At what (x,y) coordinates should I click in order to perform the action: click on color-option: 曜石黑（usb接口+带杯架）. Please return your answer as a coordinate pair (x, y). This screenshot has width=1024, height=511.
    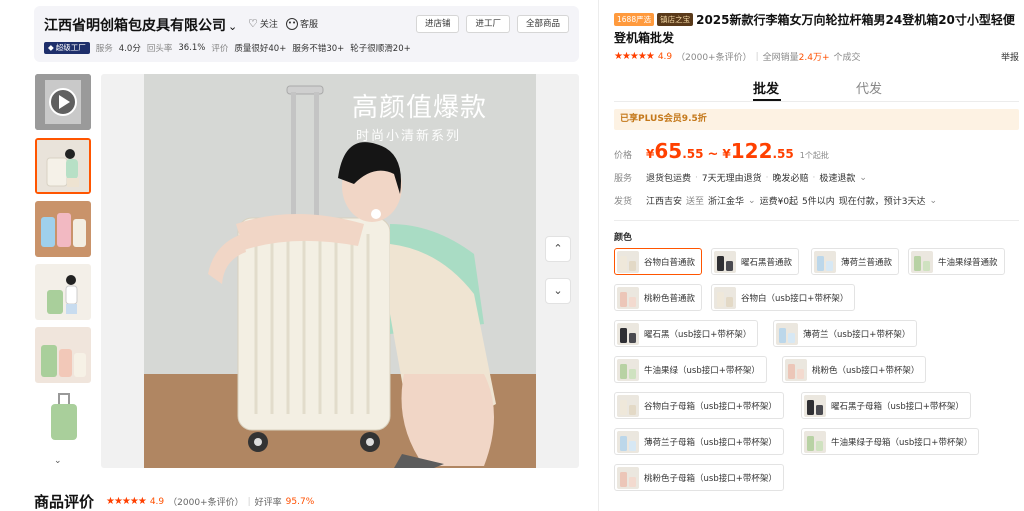
    Looking at the image, I should click on (686, 333).